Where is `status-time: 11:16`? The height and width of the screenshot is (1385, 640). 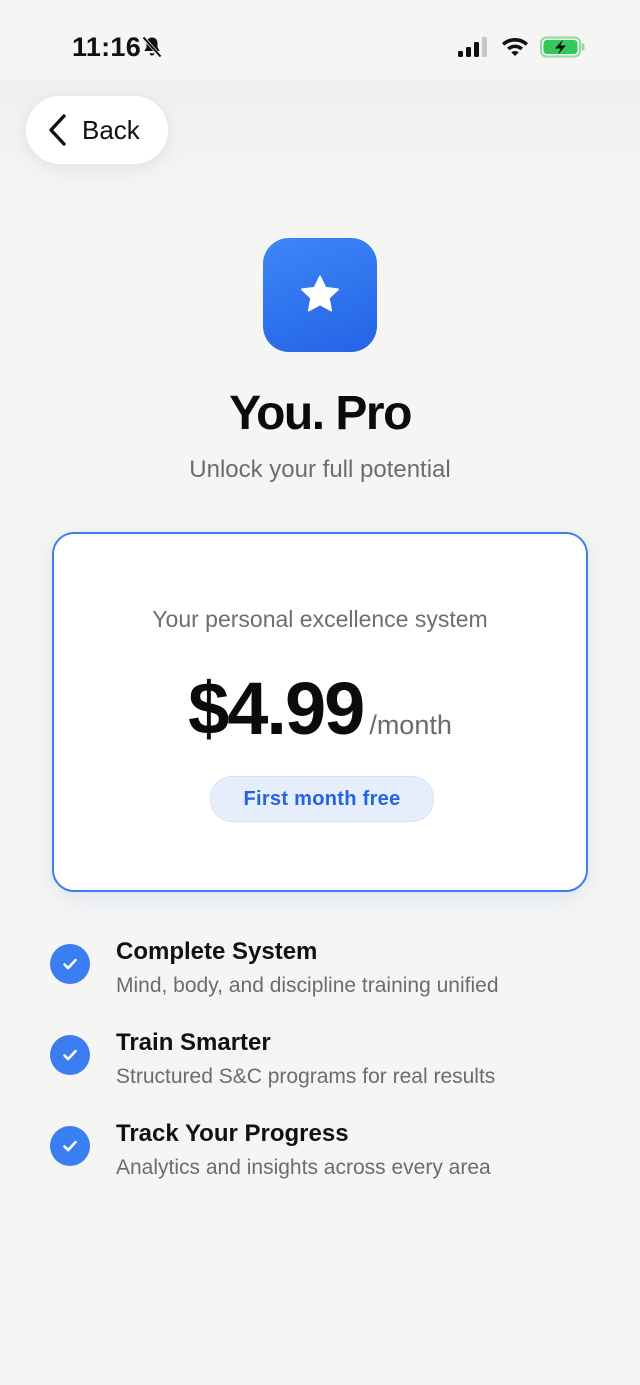
status-time: 11:16 is located at coordinates (107, 47).